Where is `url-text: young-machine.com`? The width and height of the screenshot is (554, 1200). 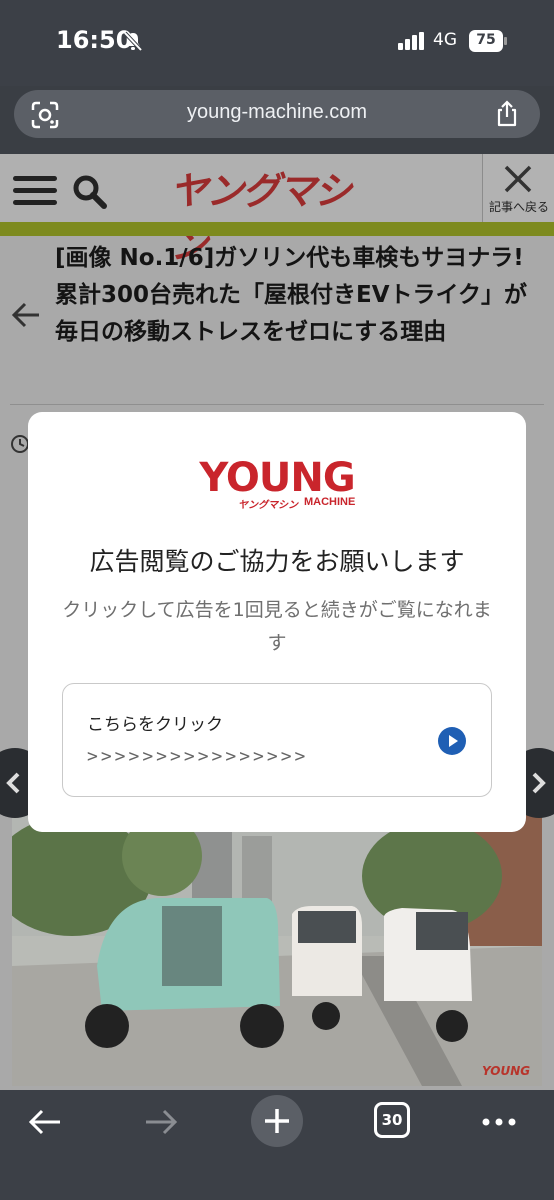 url-text: young-machine.com is located at coordinates (277, 112).